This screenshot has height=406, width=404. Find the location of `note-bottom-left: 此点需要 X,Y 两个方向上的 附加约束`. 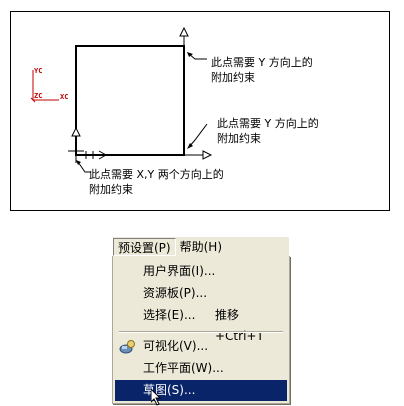

note-bottom-left: 此点需要 X,Y 两个方向上的 附加约束 is located at coordinates (156, 182).